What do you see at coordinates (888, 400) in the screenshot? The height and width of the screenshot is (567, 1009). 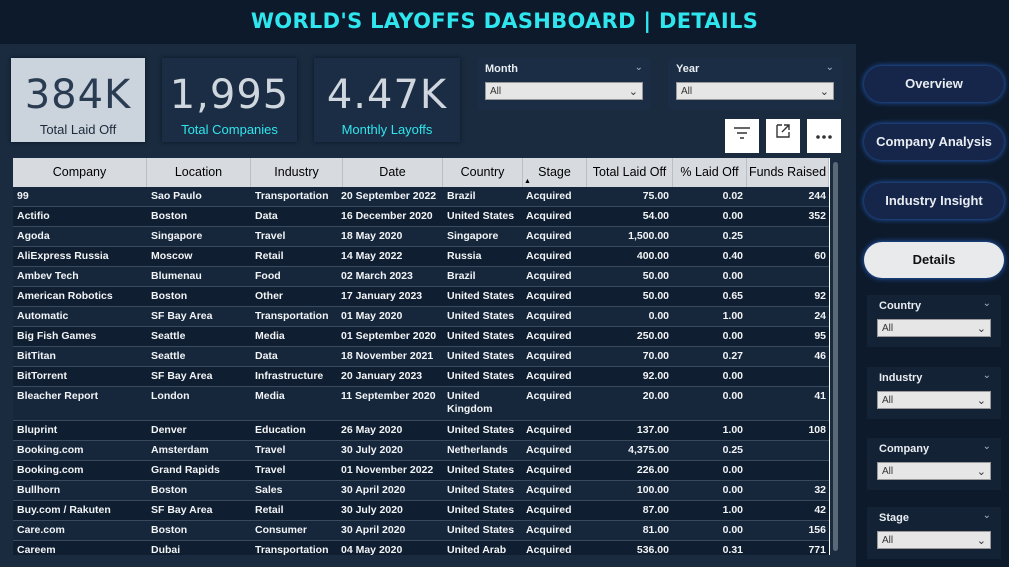 I see `industry-dropdown-value: All` at bounding box center [888, 400].